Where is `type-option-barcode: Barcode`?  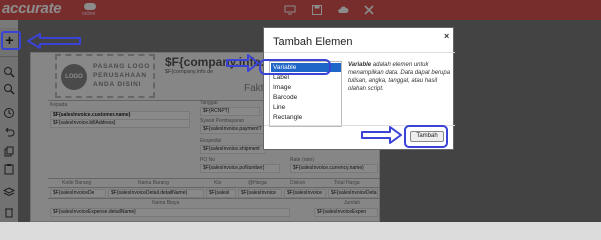
type-option-barcode: Barcode is located at coordinates (306, 97).